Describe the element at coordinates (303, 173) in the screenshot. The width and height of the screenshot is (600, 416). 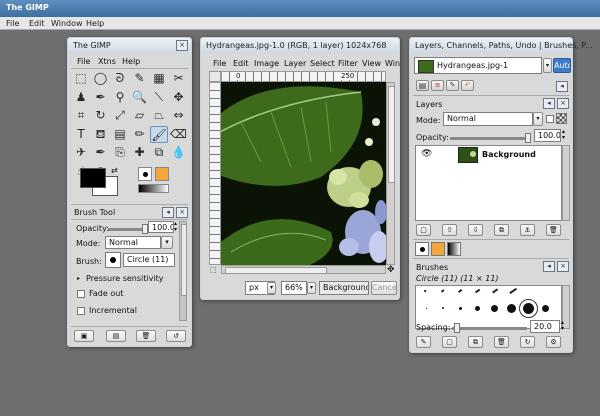
I see `image-canvas` at that location.